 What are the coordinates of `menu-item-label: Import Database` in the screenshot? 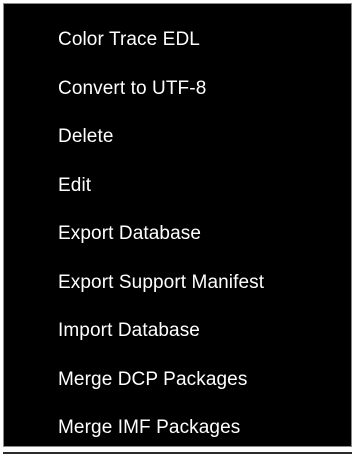 It's located at (129, 331).